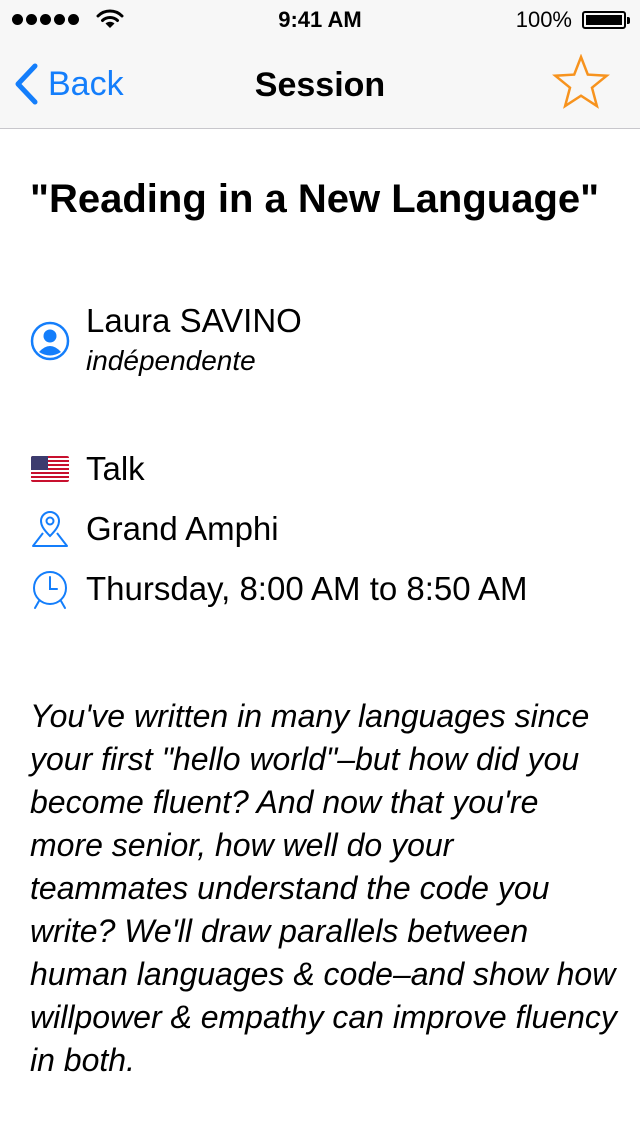 This screenshot has width=640, height=1136. What do you see at coordinates (50, 469) in the screenshot?
I see `us-flag-icon` at bounding box center [50, 469].